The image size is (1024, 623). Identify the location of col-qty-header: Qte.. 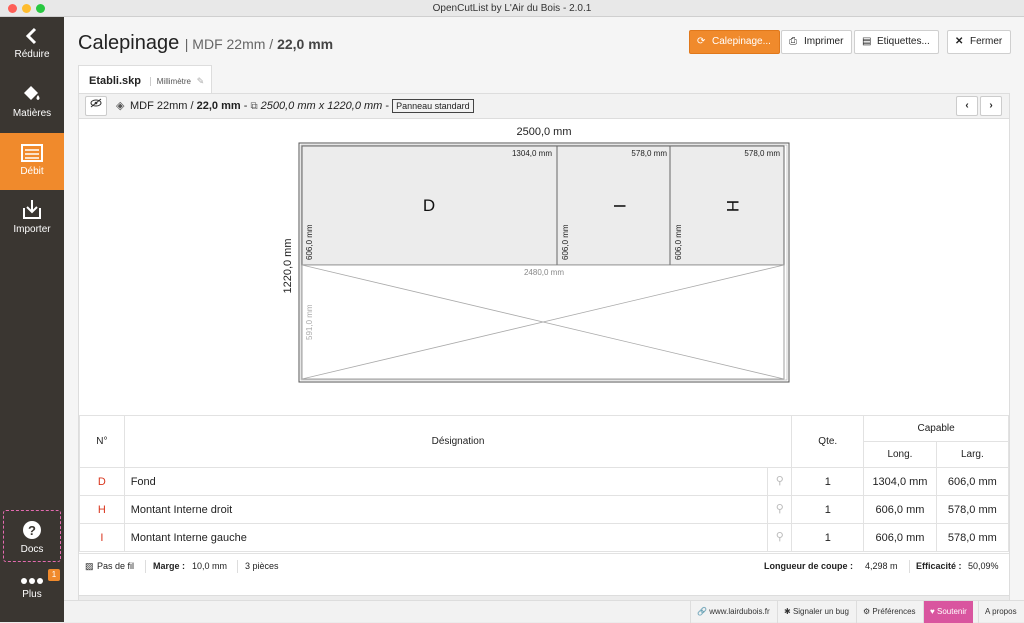
(828, 441).